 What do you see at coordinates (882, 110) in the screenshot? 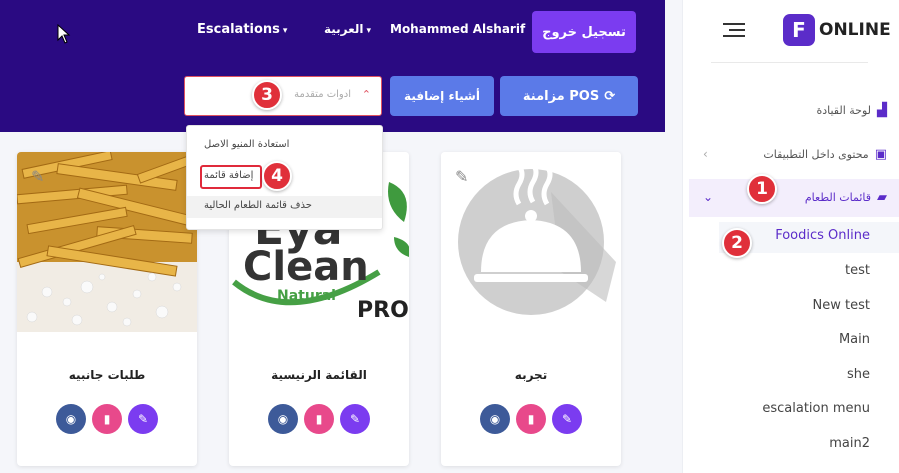
I see `chart-icon: ▟` at bounding box center [882, 110].